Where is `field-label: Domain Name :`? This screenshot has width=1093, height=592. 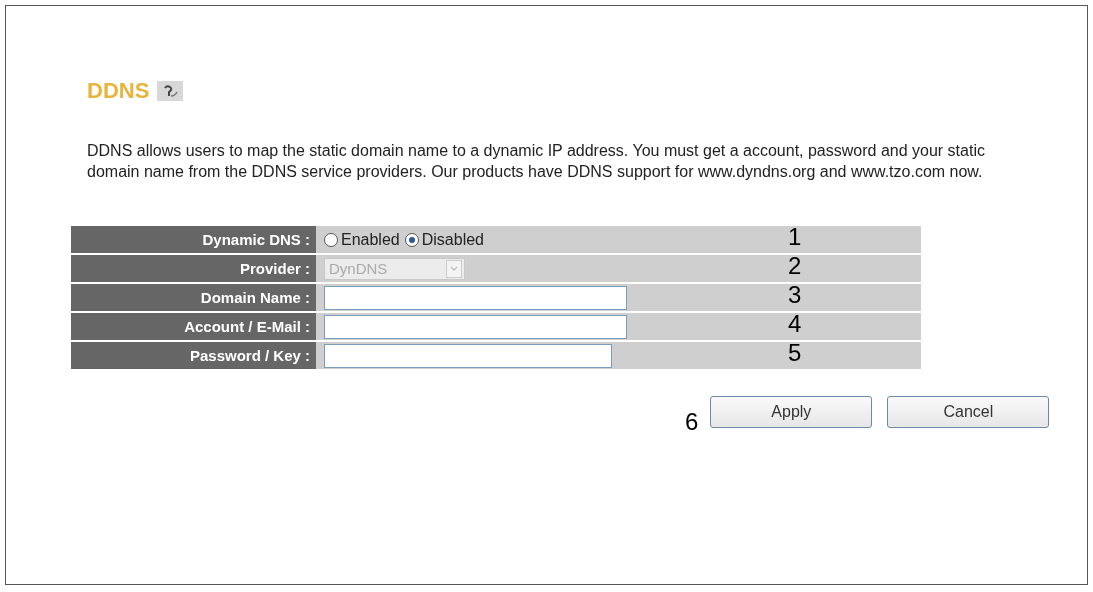 field-label: Domain Name : is located at coordinates (255, 297).